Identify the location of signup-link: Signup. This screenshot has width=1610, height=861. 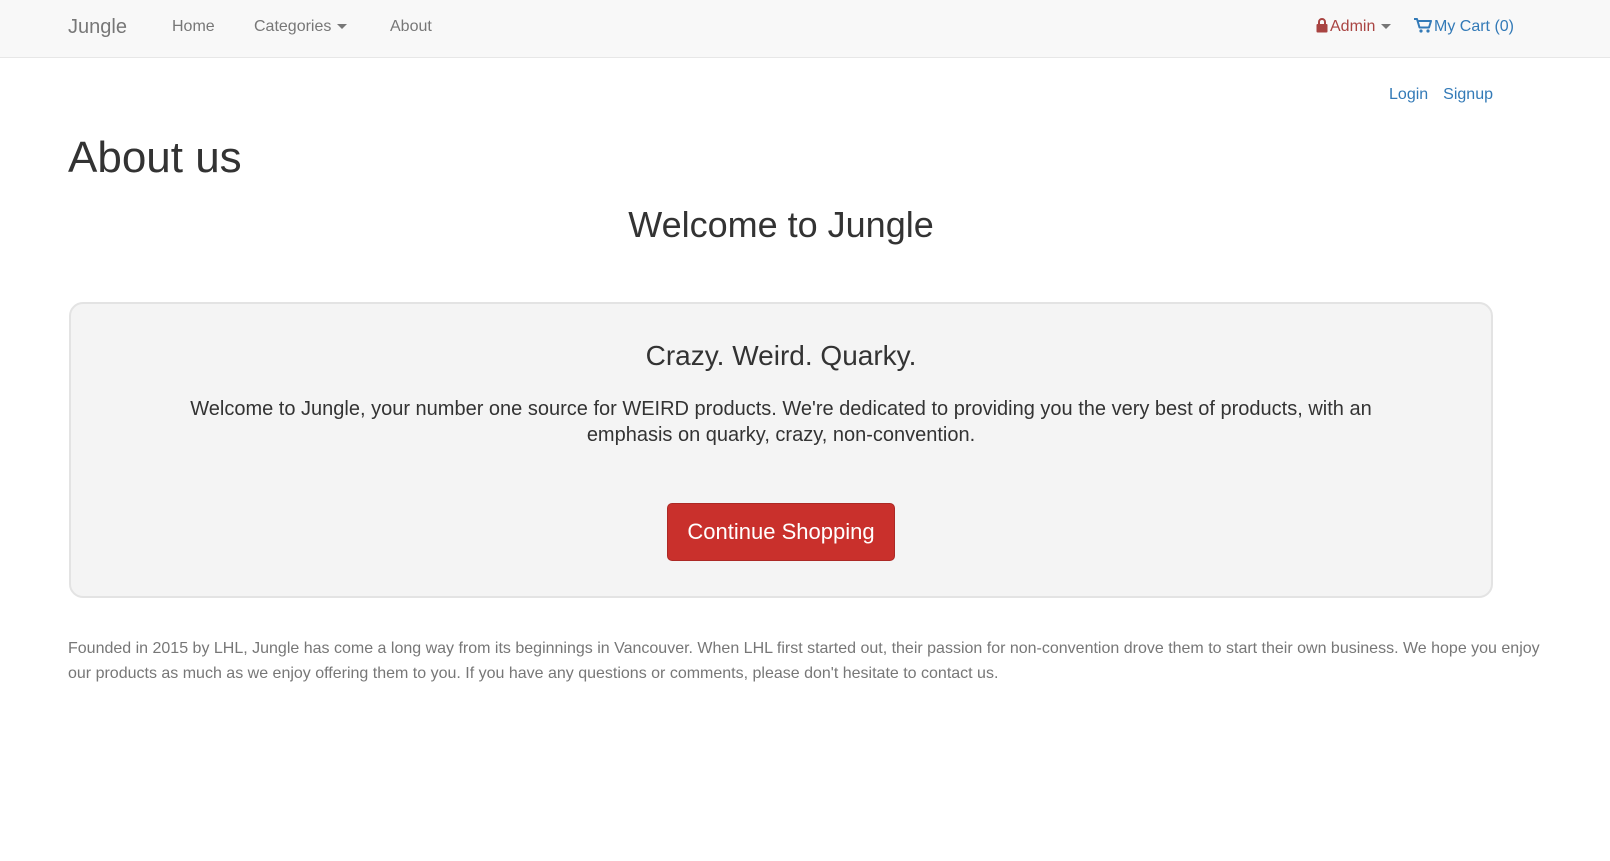
(1468, 94).